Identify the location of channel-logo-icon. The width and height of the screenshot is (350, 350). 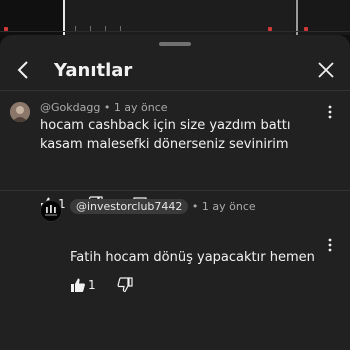
(51, 211).